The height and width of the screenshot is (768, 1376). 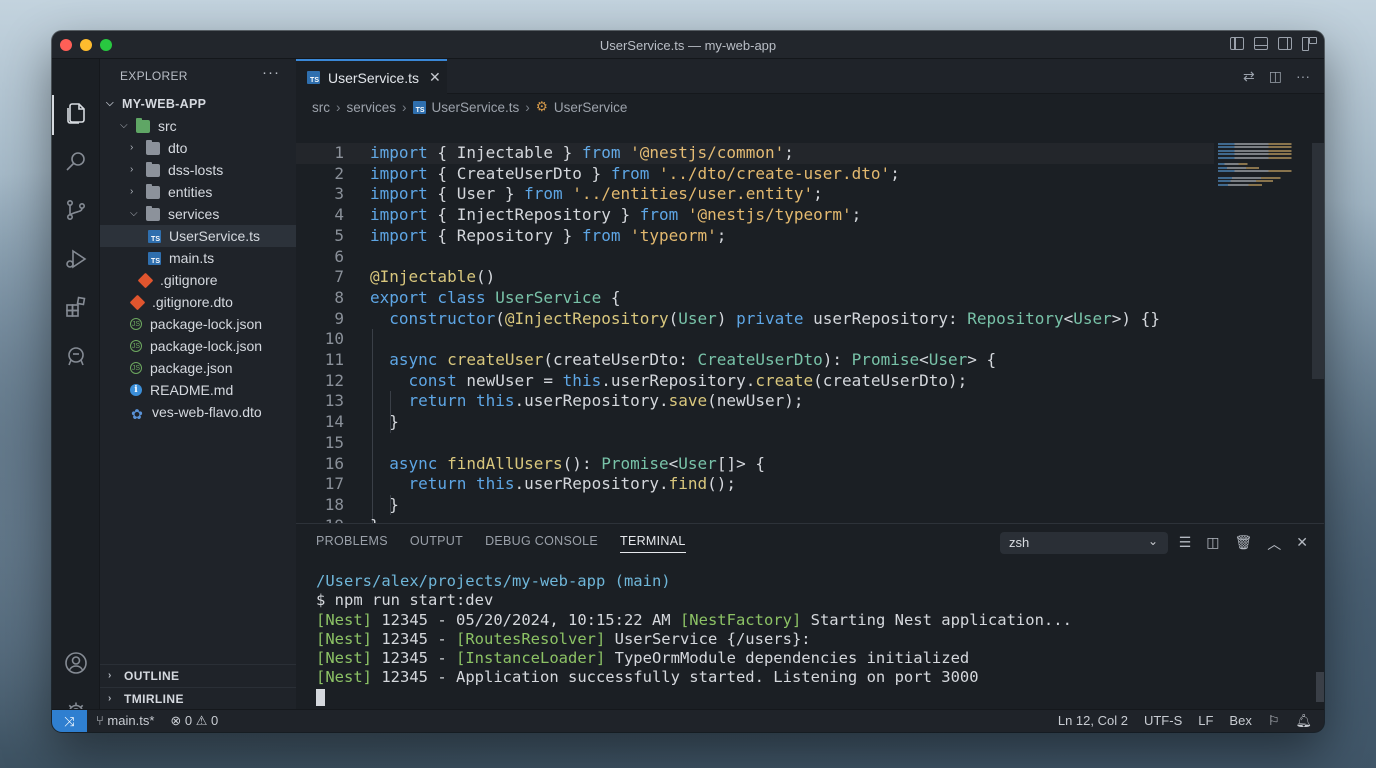 What do you see at coordinates (1274, 544) in the screenshot?
I see `maximize-panel-icon: ︿` at bounding box center [1274, 544].